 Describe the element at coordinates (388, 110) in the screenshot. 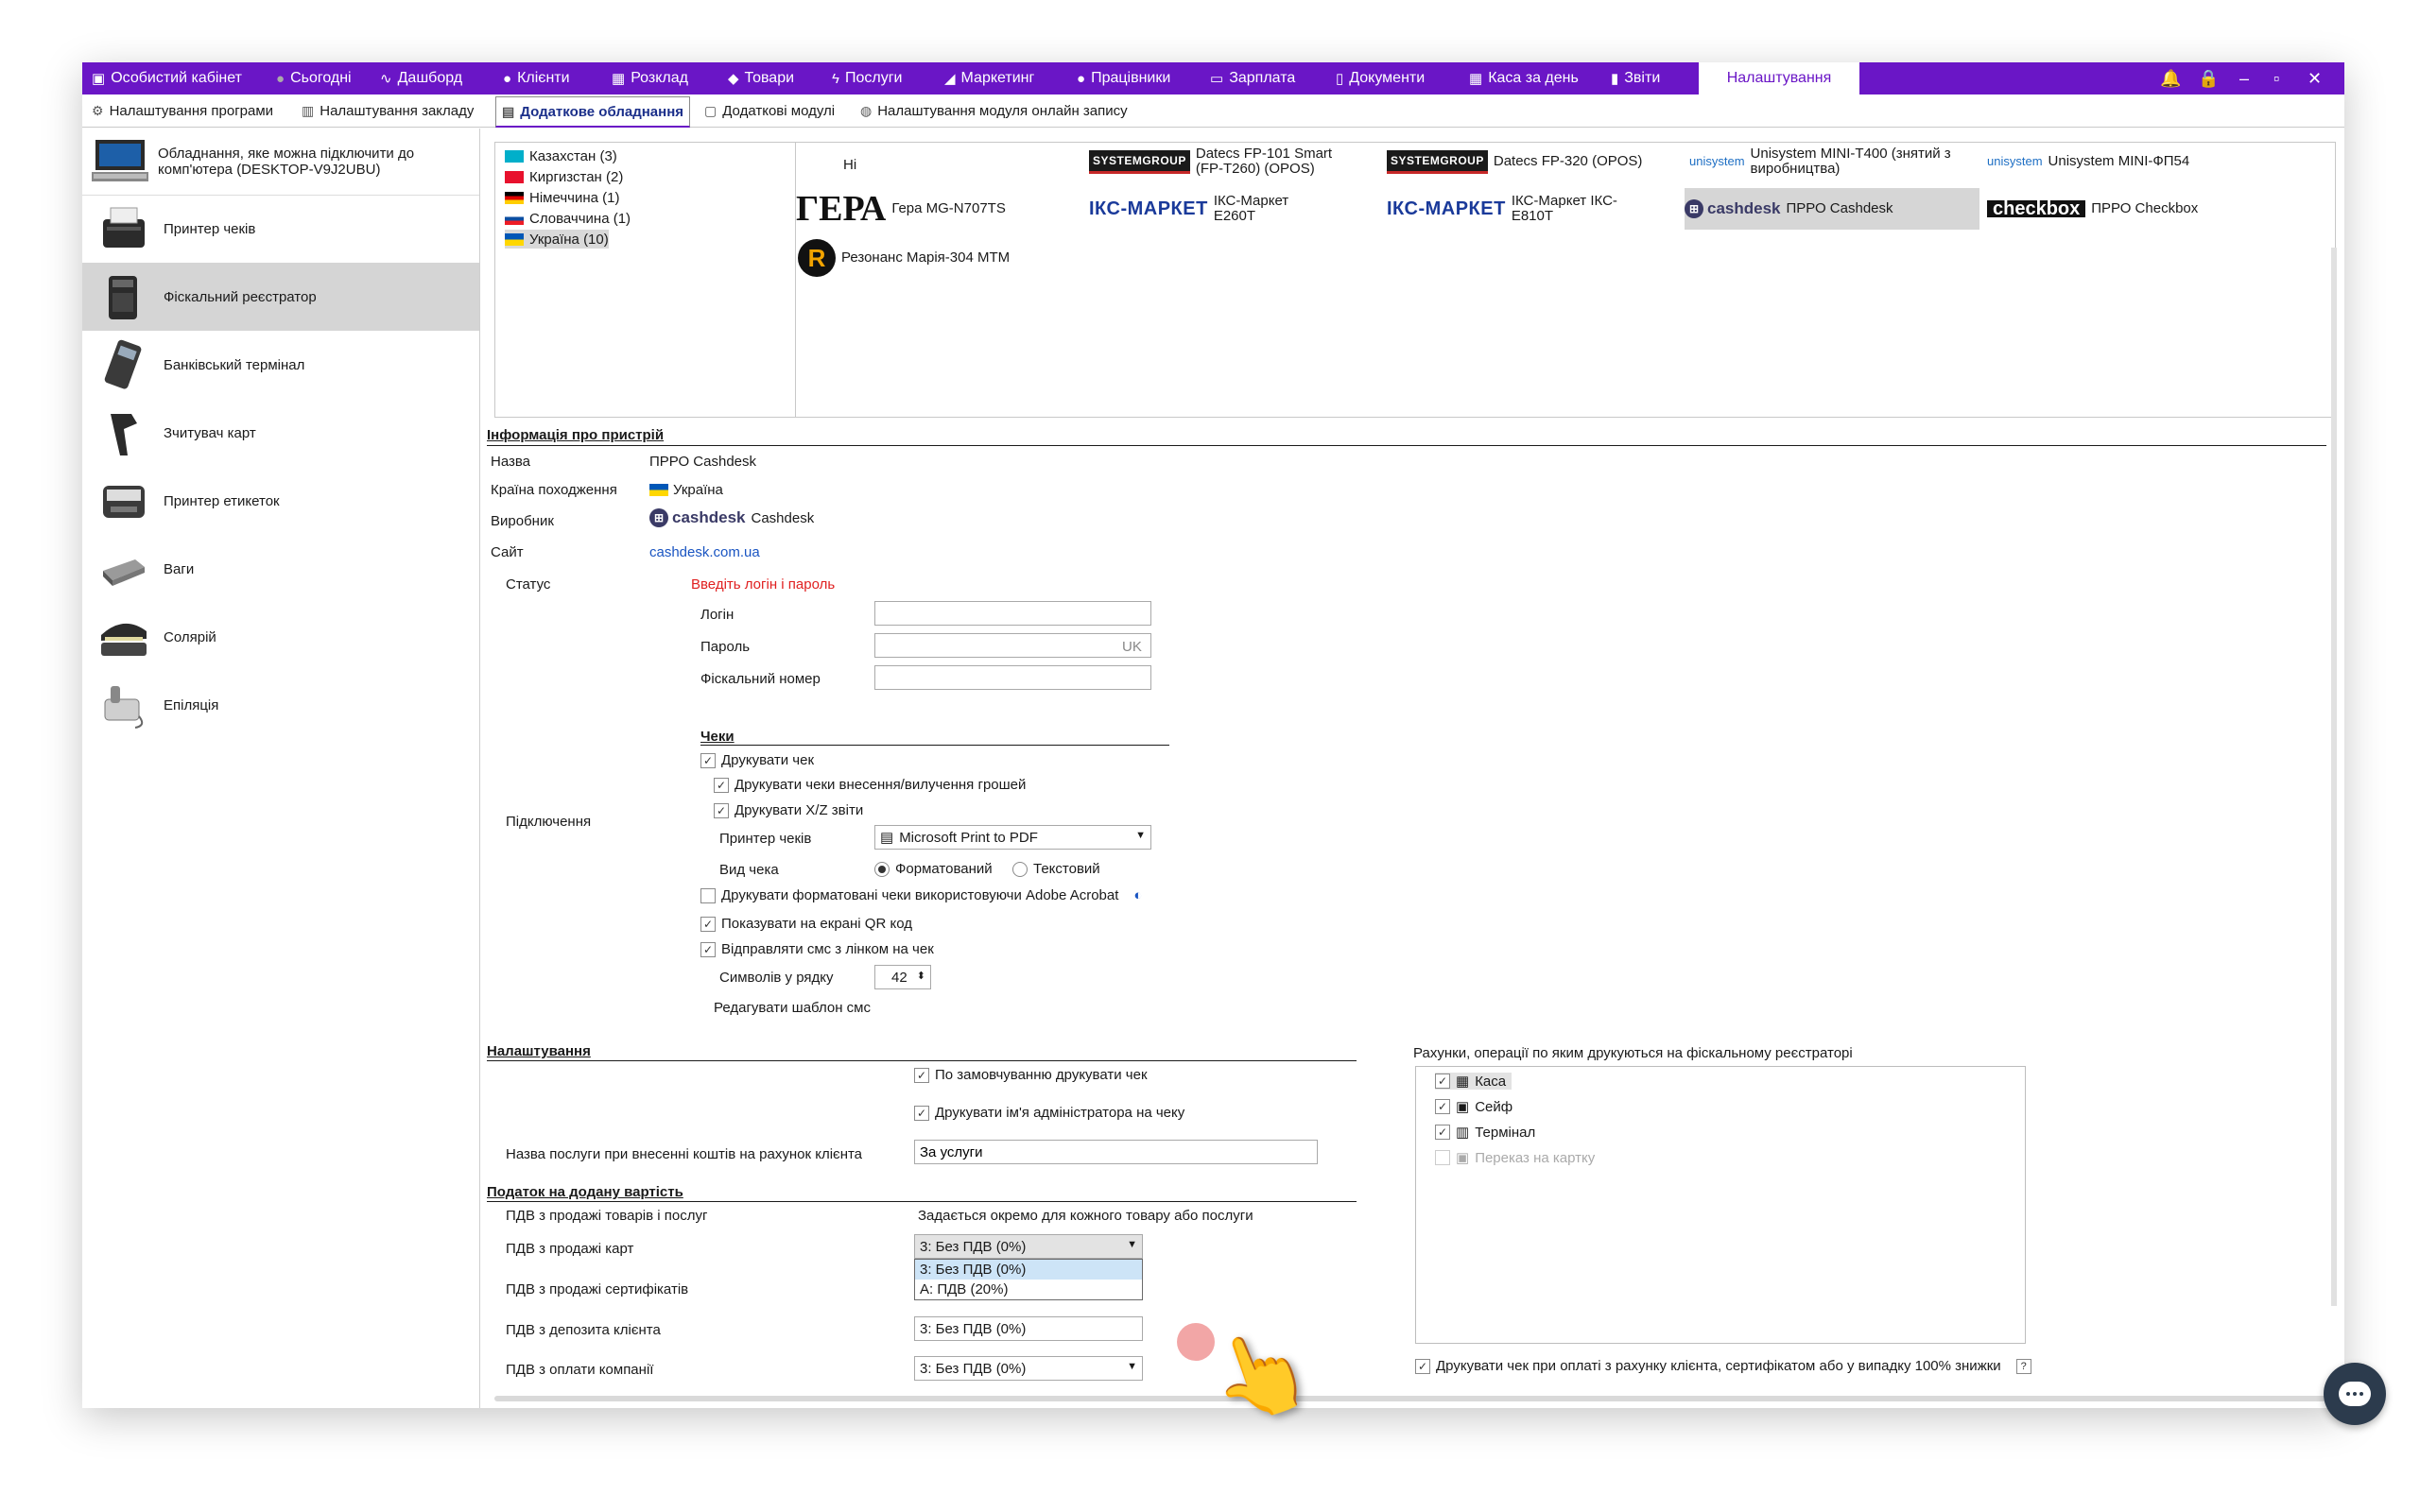

I see `tab-venue-settings: ▥ Налаштування закладу` at that location.